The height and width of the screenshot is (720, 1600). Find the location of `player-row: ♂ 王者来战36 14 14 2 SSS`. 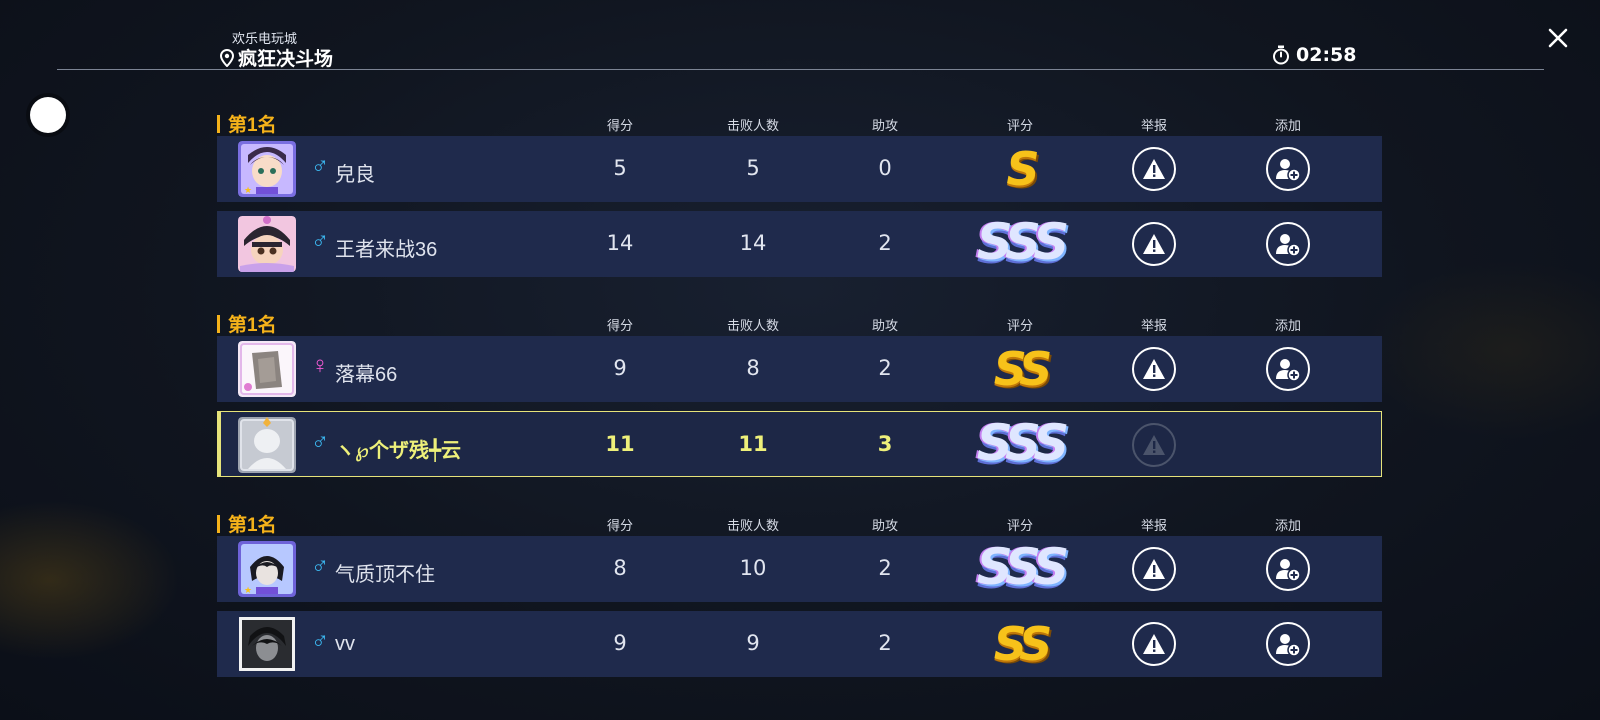

player-row: ♂ 王者来战36 14 14 2 SSS is located at coordinates (799, 244).